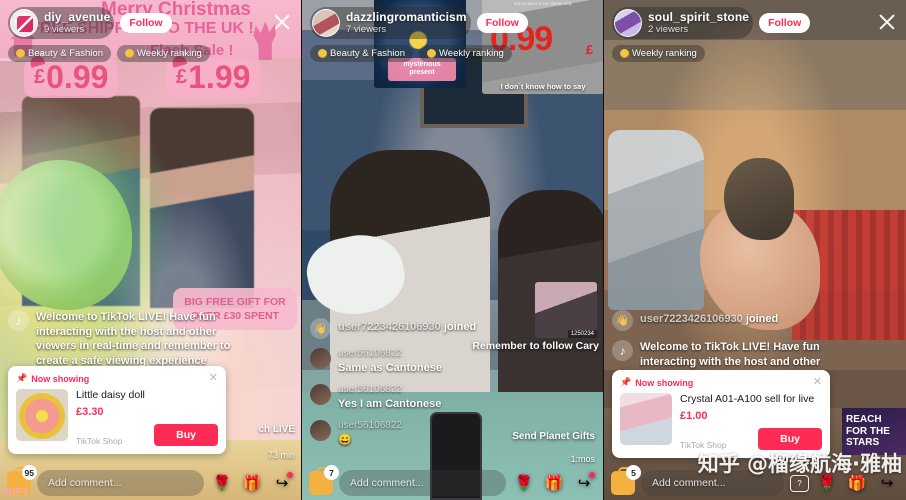 The image size is (906, 500). What do you see at coordinates (799, 464) in the screenshot?
I see `zhihu-watermark: 知乎 @榴缘航海·雅柚` at bounding box center [799, 464].